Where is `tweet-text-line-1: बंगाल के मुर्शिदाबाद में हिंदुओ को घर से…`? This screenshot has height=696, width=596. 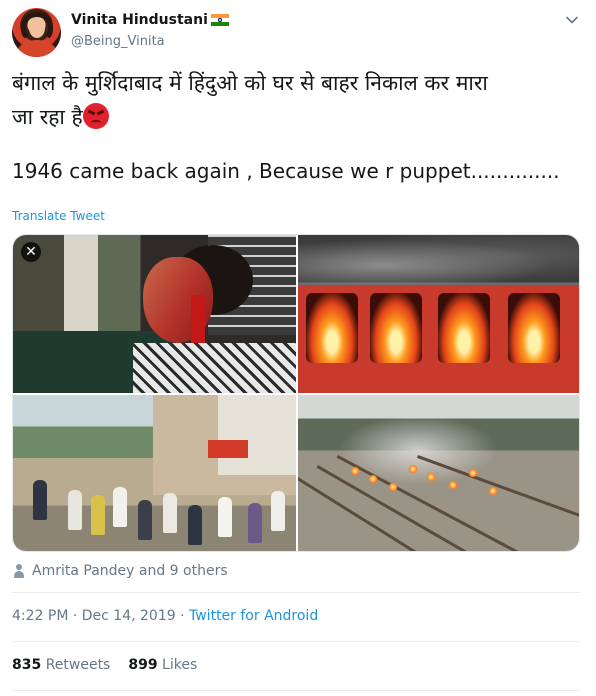 tweet-text-line-1: बंगाल के मुर्शिदाबाद में हिंदुओ को घर से… is located at coordinates (250, 83).